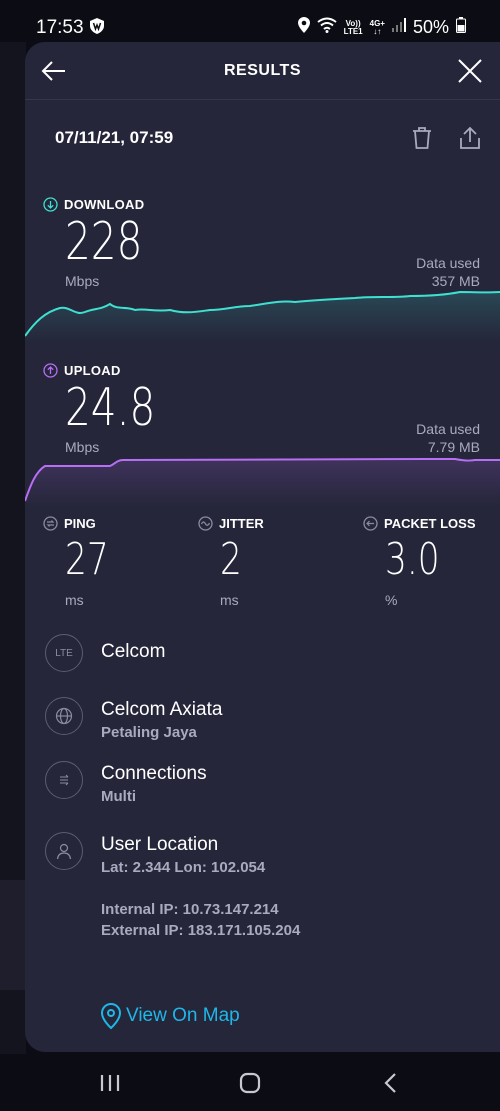 The width and height of the screenshot is (500, 1111). Describe the element at coordinates (461, 27) in the screenshot. I see `battery-icon` at that location.